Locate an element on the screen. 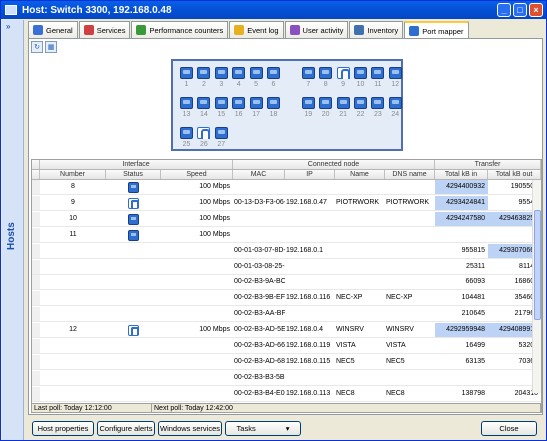 This screenshot has height=441, width=547. port-2-icon is located at coordinates (204, 73).